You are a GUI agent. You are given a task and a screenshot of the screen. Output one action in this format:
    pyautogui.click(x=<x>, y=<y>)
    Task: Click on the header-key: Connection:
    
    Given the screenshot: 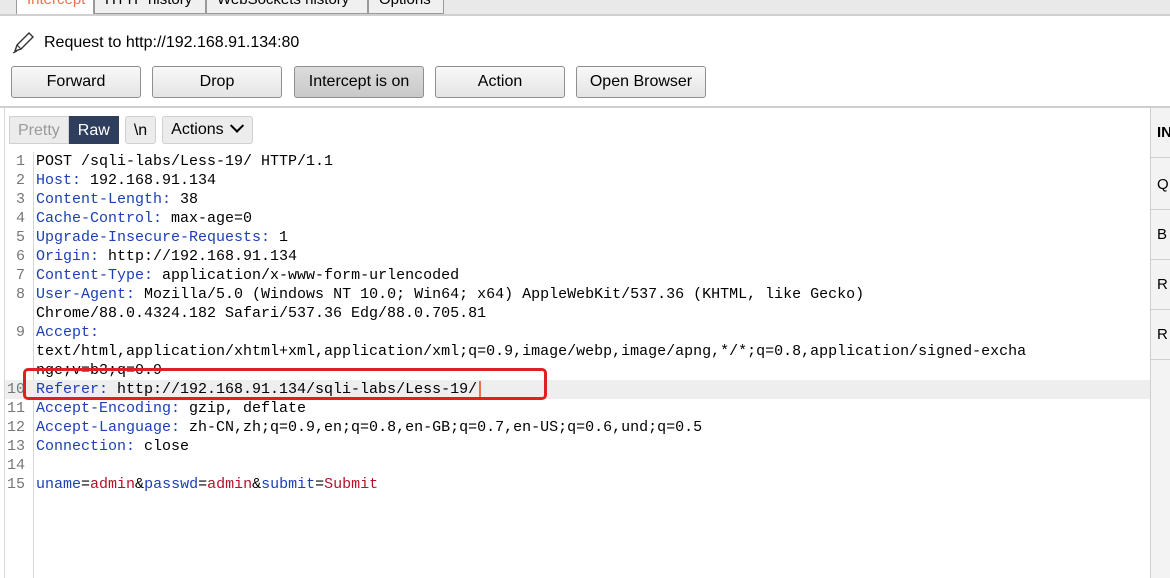 What is the action you would take?
    pyautogui.click(x=86, y=446)
    